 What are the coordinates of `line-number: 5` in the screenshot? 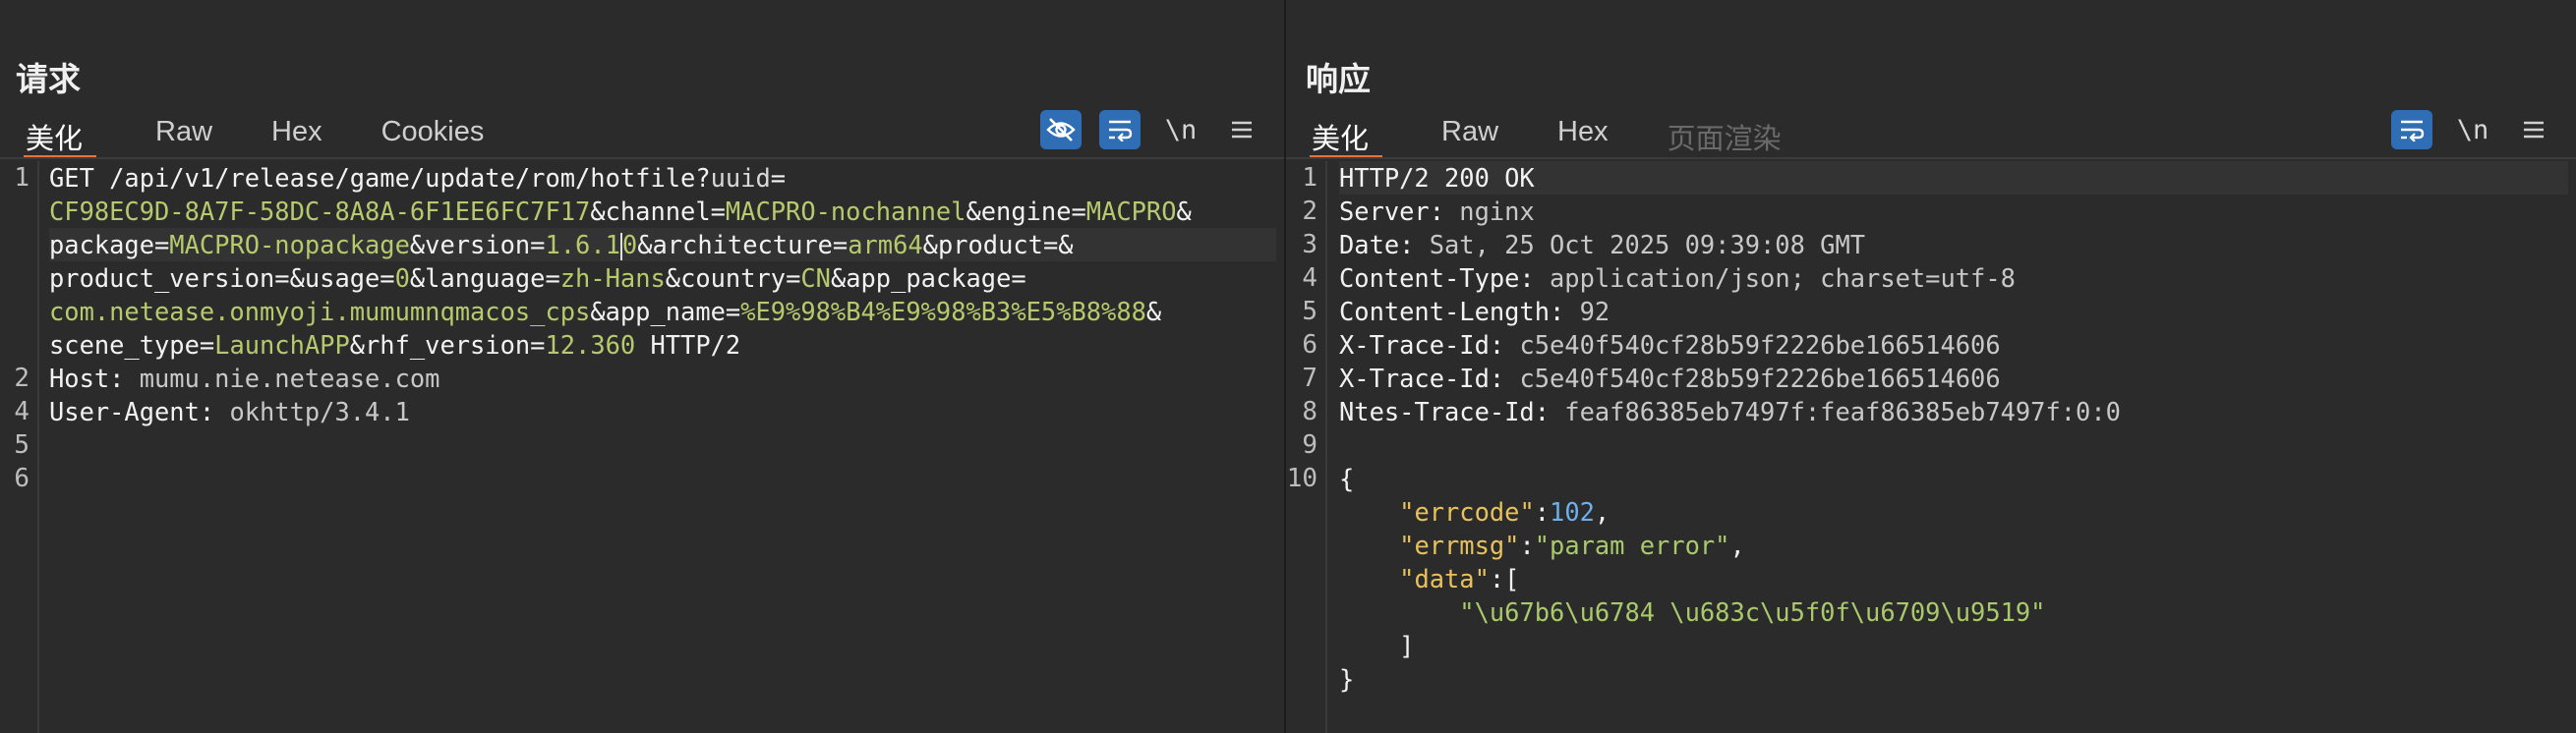 It's located at (21, 445).